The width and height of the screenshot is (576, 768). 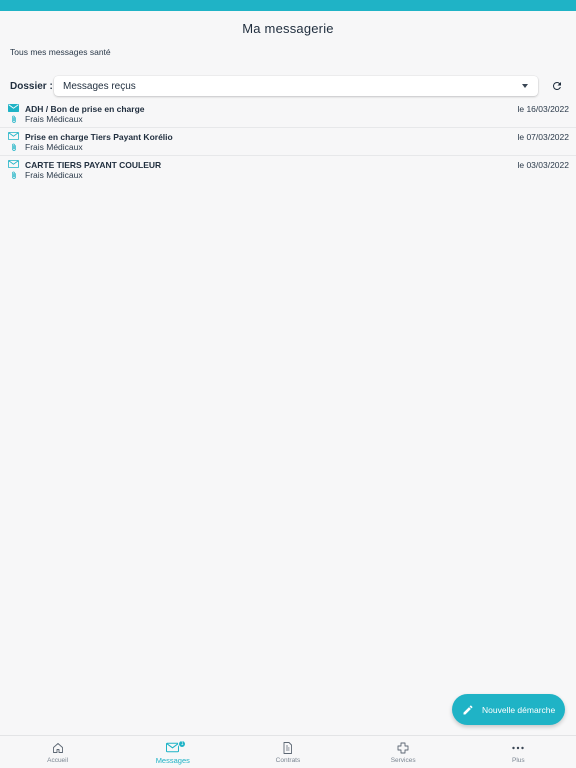 What do you see at coordinates (31, 86) in the screenshot?
I see `folder-label: Dossier :` at bounding box center [31, 86].